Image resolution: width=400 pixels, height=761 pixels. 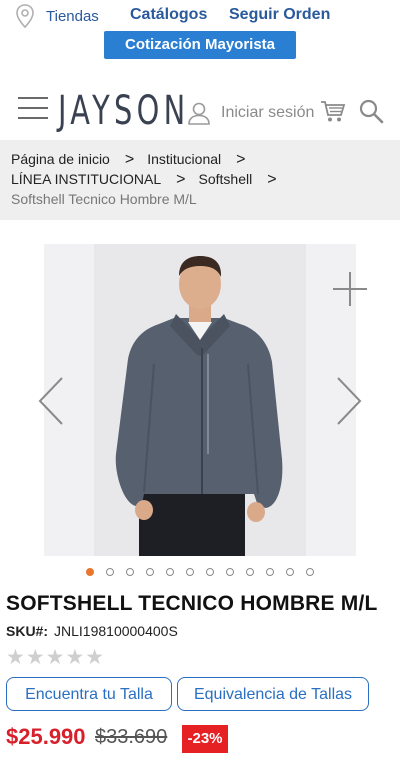 What do you see at coordinates (72, 16) in the screenshot?
I see `stores-link: Tiendas` at bounding box center [72, 16].